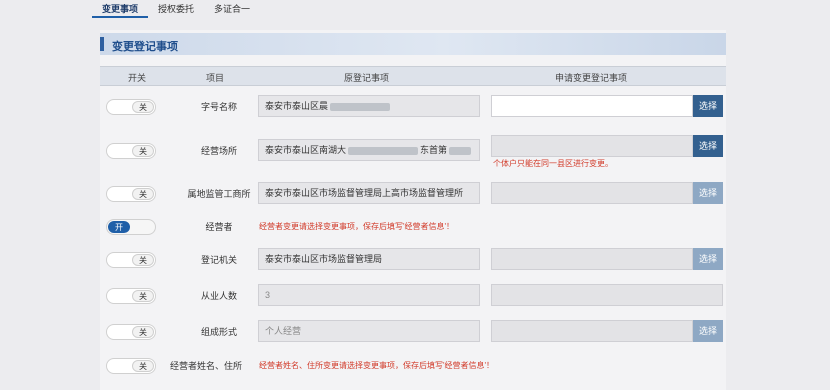 The image size is (830, 390). I want to click on section-title: 变更登记事项, so click(145, 47).